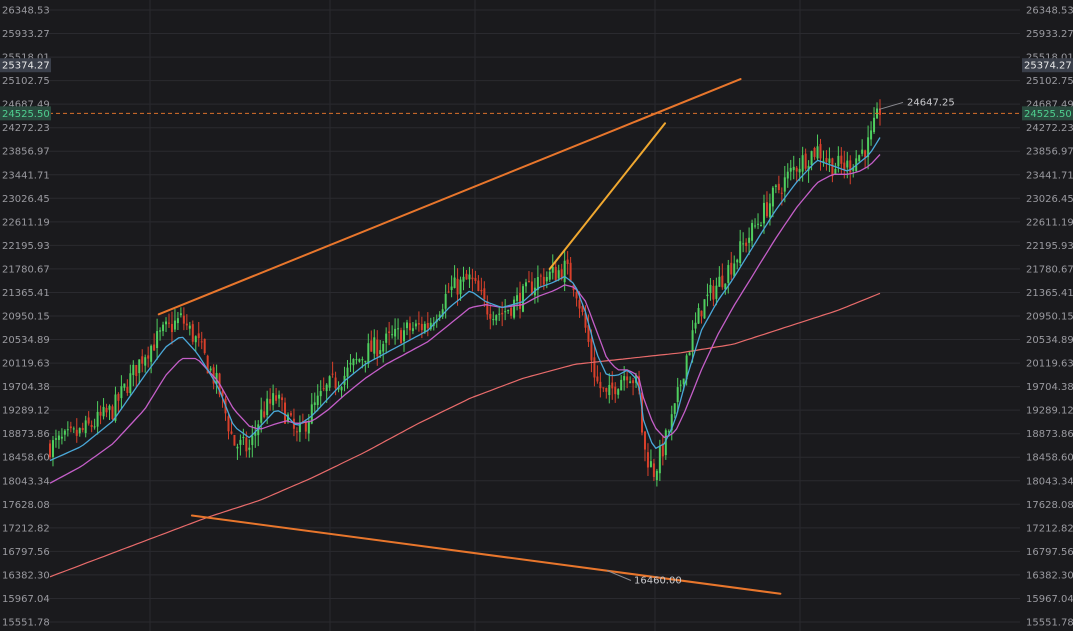 The image size is (1073, 631). What do you see at coordinates (26, 387) in the screenshot?
I see `left-tick-label: 19704.38` at bounding box center [26, 387].